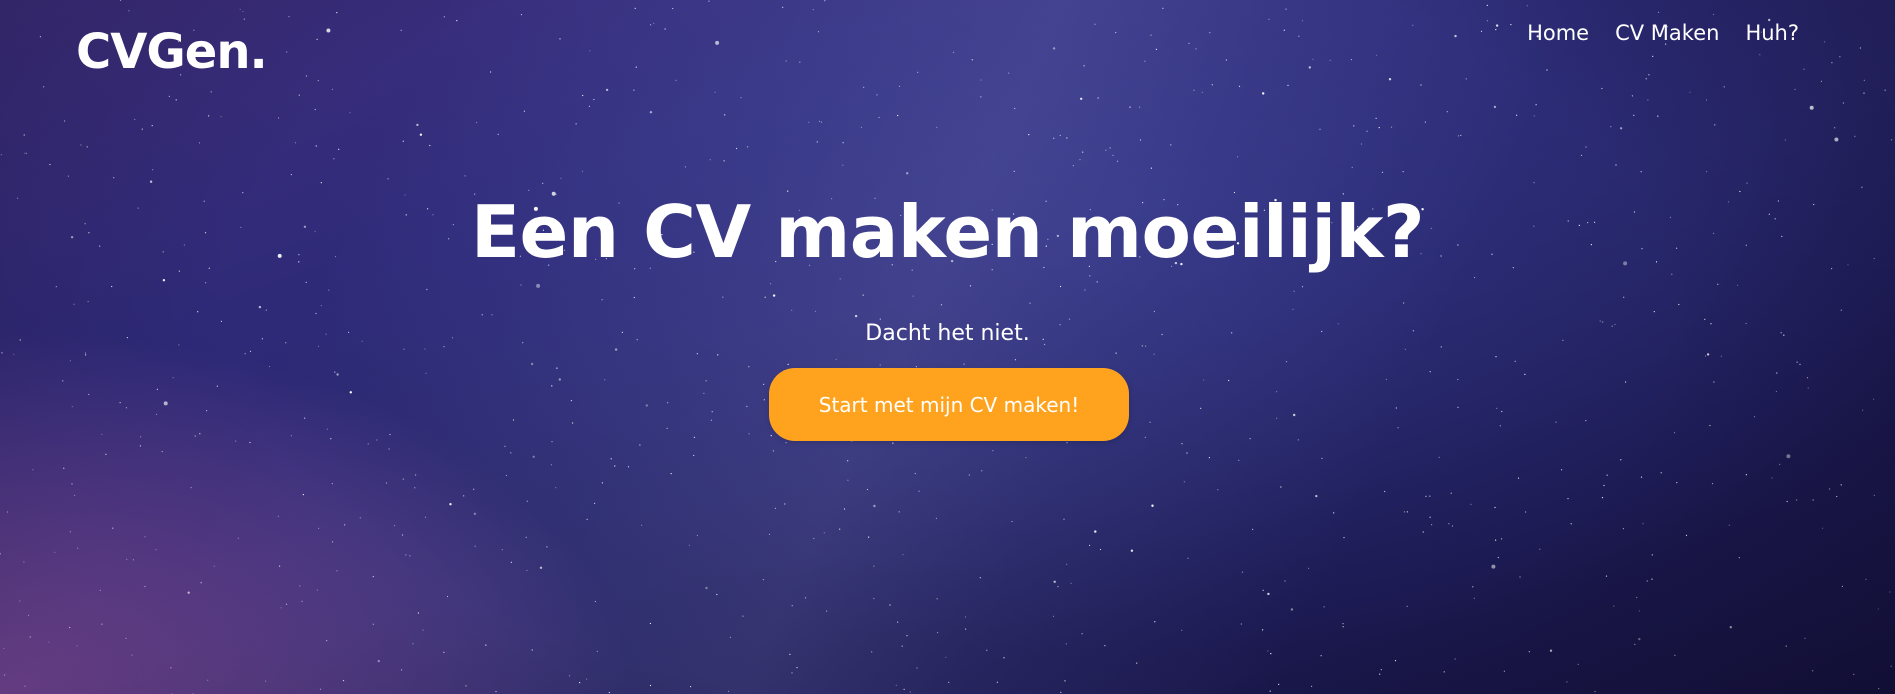 The image size is (1895, 694). Describe the element at coordinates (1772, 33) in the screenshot. I see `nav-link-huh: Huh?` at that location.